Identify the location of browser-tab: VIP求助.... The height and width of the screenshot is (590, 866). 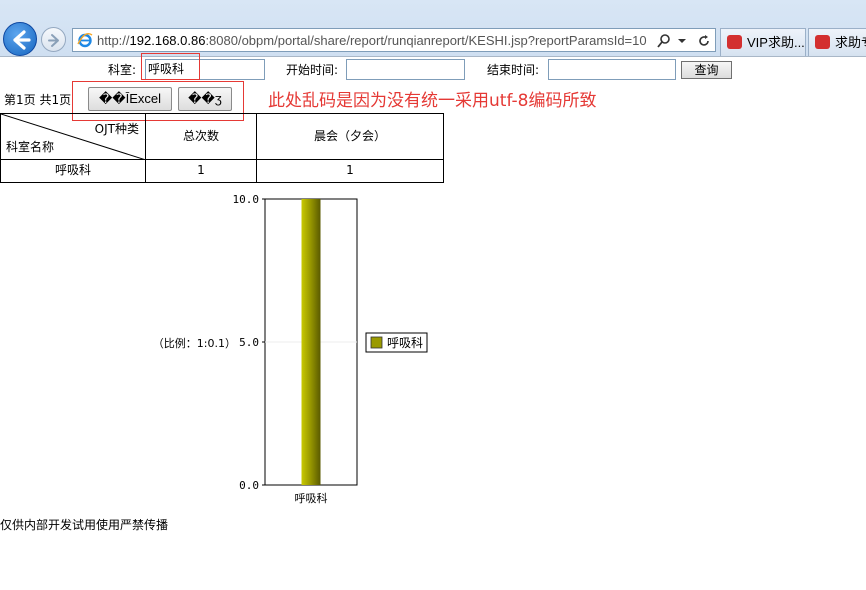
(763, 42).